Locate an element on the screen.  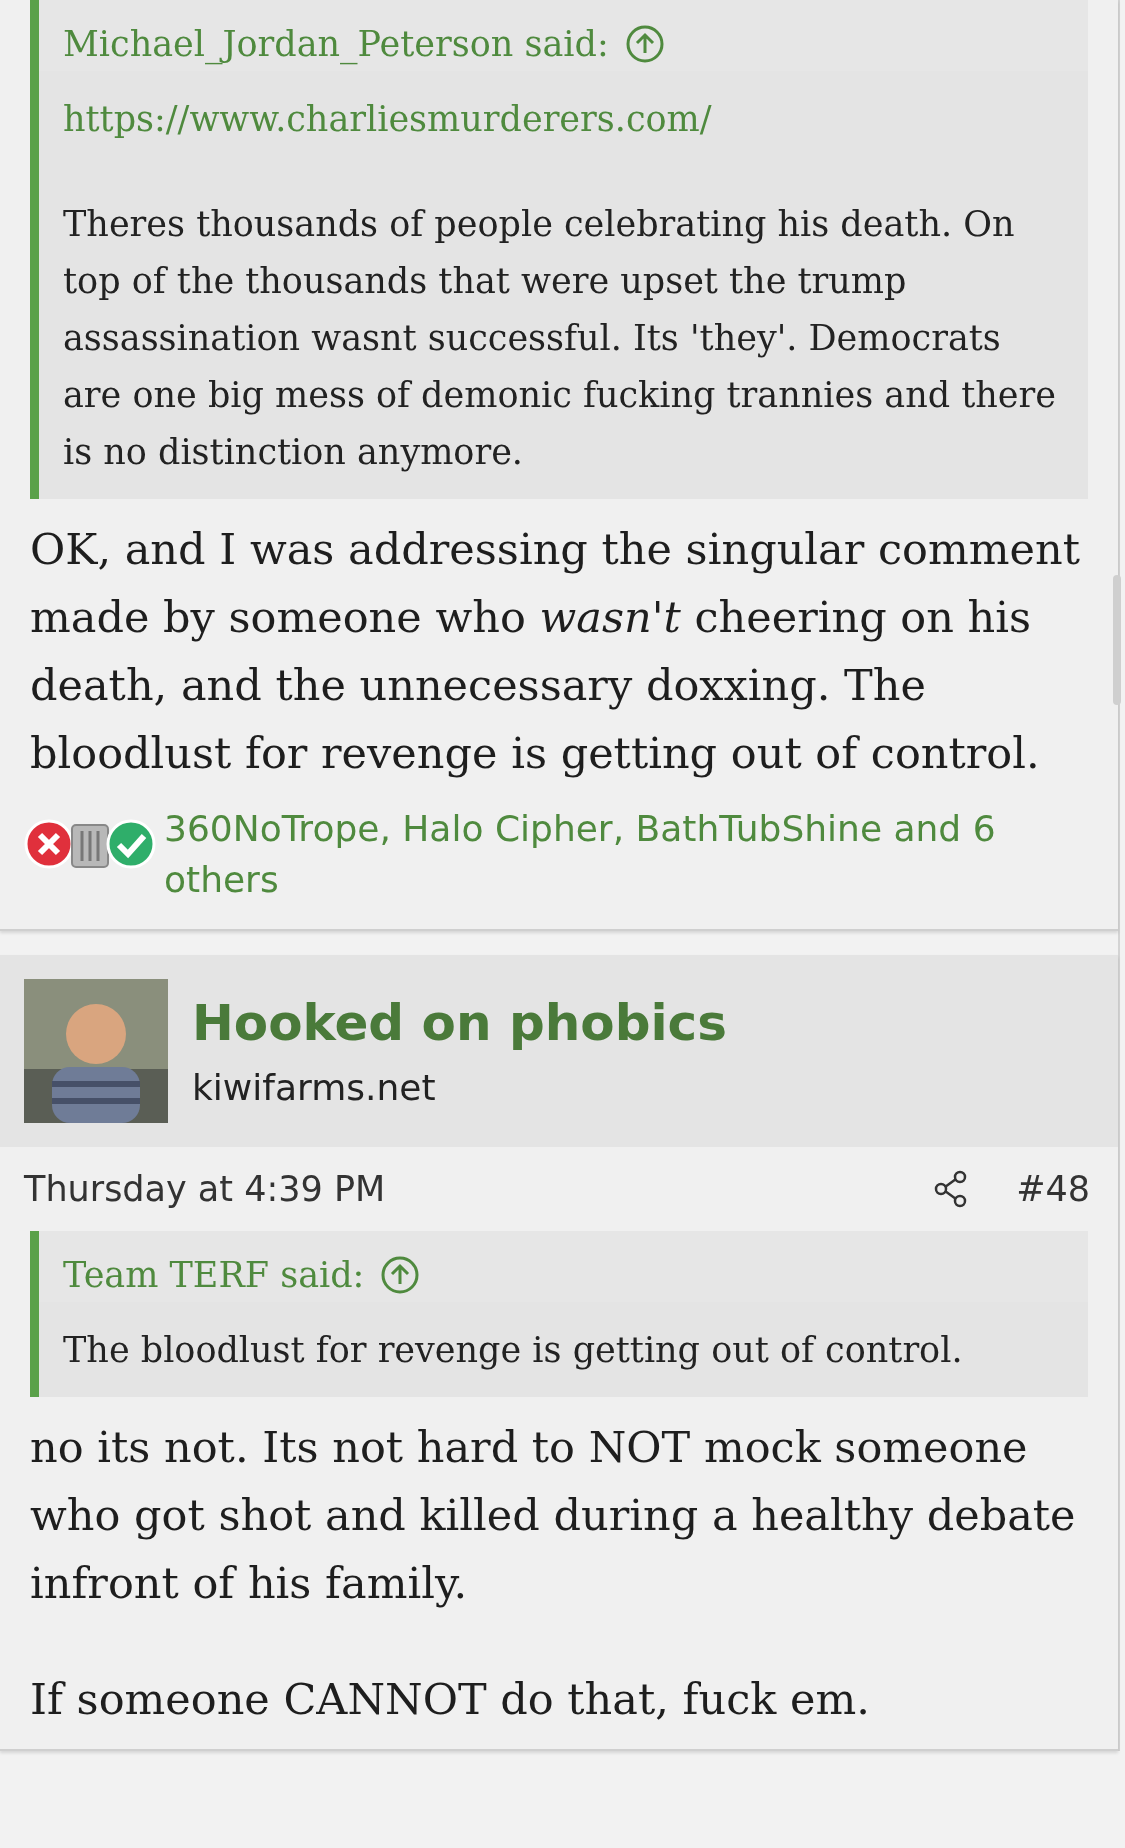
reactions-link: 360NoTrope, Halo Cipher, BathTubShine and 6 others is located at coordinates (629, 853).